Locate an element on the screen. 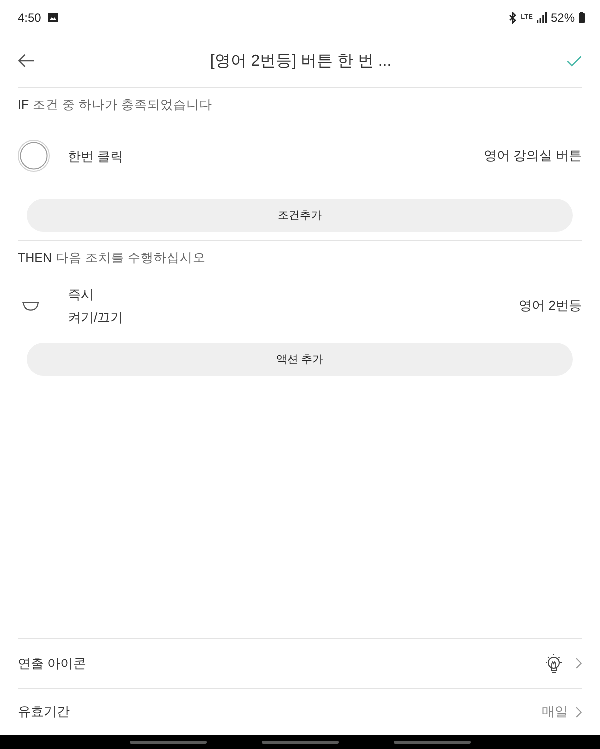  setting-label: 연출 아이콘 is located at coordinates (52, 663).